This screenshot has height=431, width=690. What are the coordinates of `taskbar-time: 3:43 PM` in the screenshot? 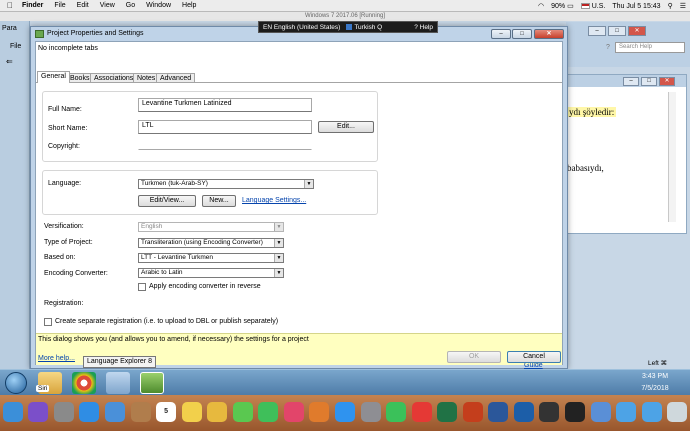 It's located at (655, 376).